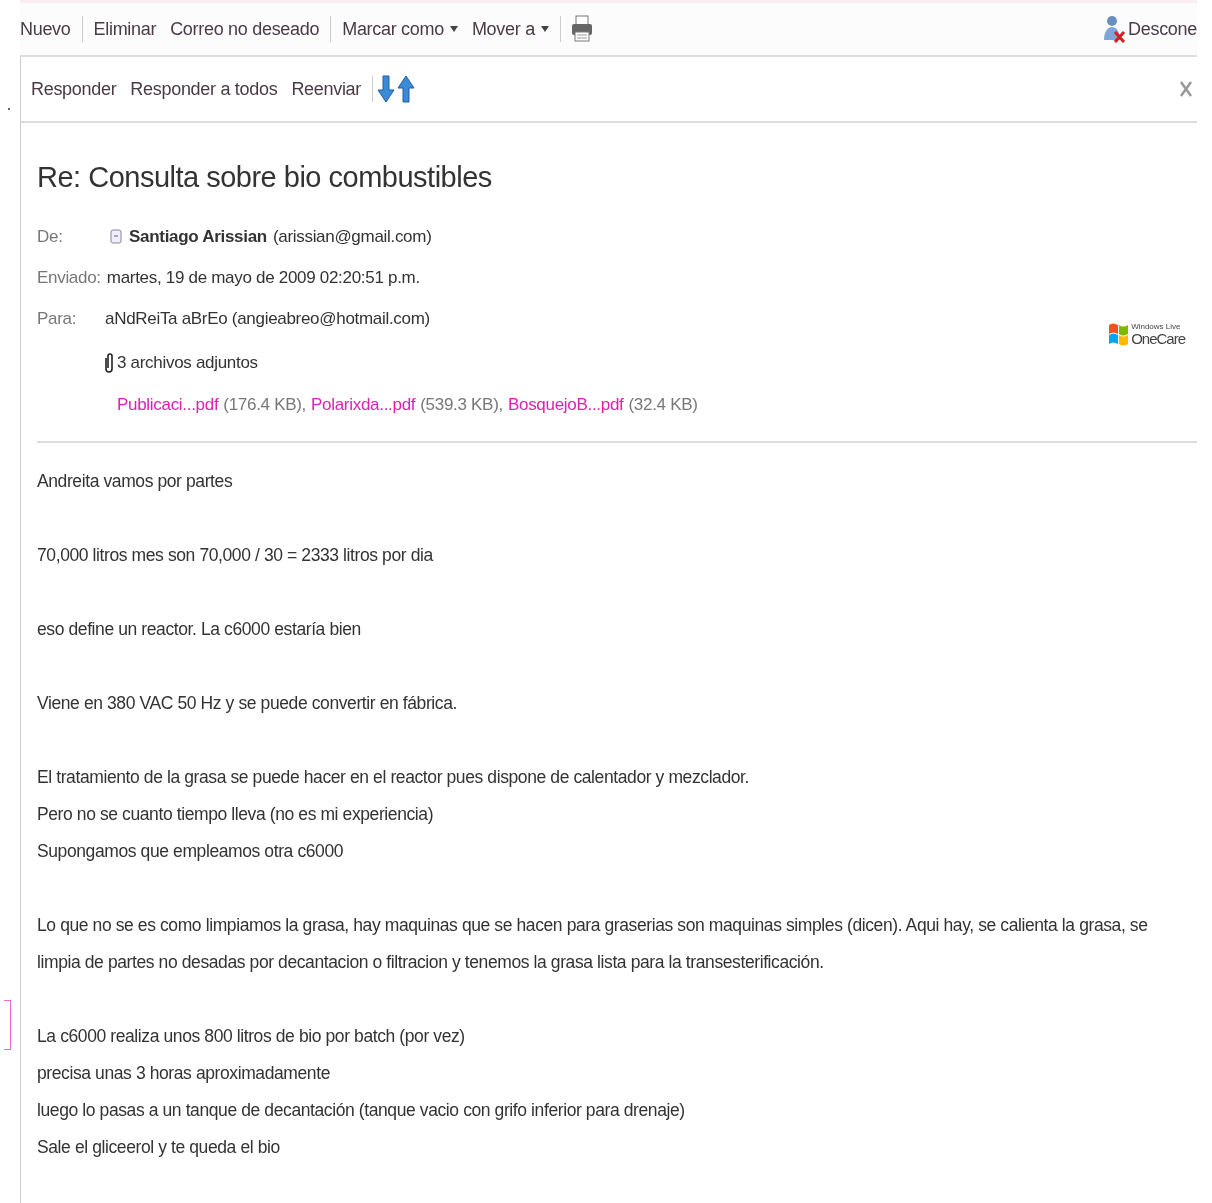 This screenshot has width=1212, height=1203. I want to click on attachment-link: BosquejoB...pdf, so click(565, 405).